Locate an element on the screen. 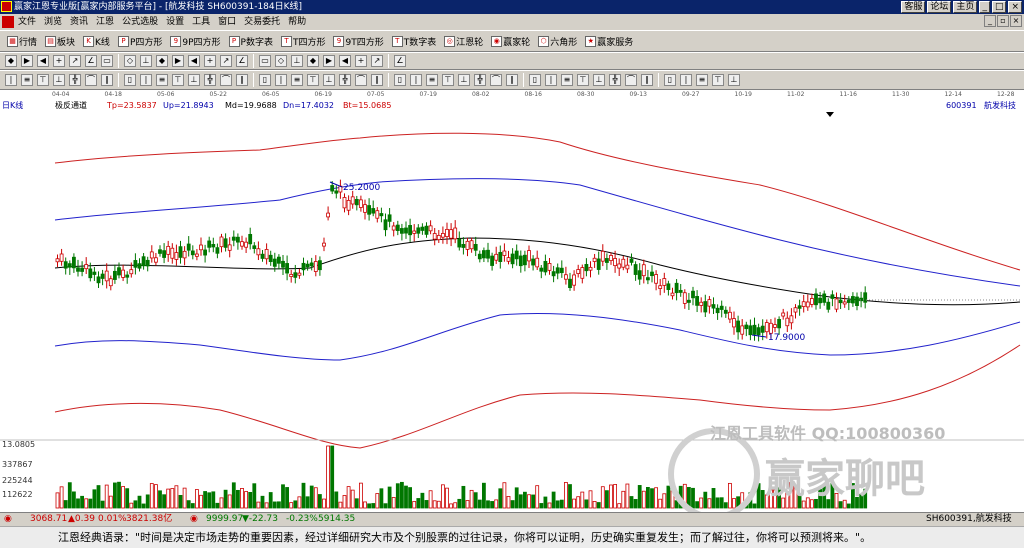 This screenshot has height=549, width=1024. toolbar-9p-square: 9 9P四方形 is located at coordinates (195, 41).